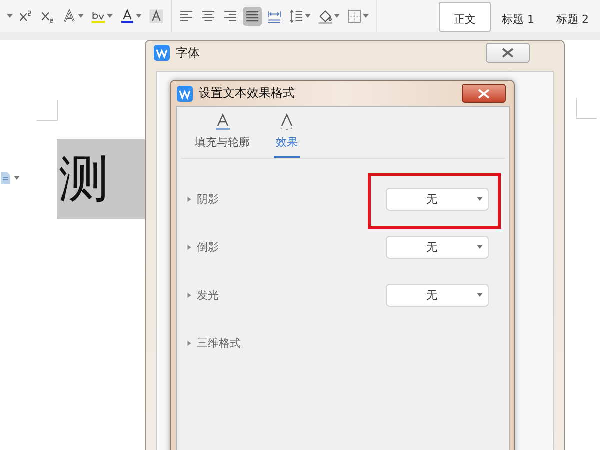  Describe the element at coordinates (223, 122) in the screenshot. I see `letter-fill-icon` at that location.